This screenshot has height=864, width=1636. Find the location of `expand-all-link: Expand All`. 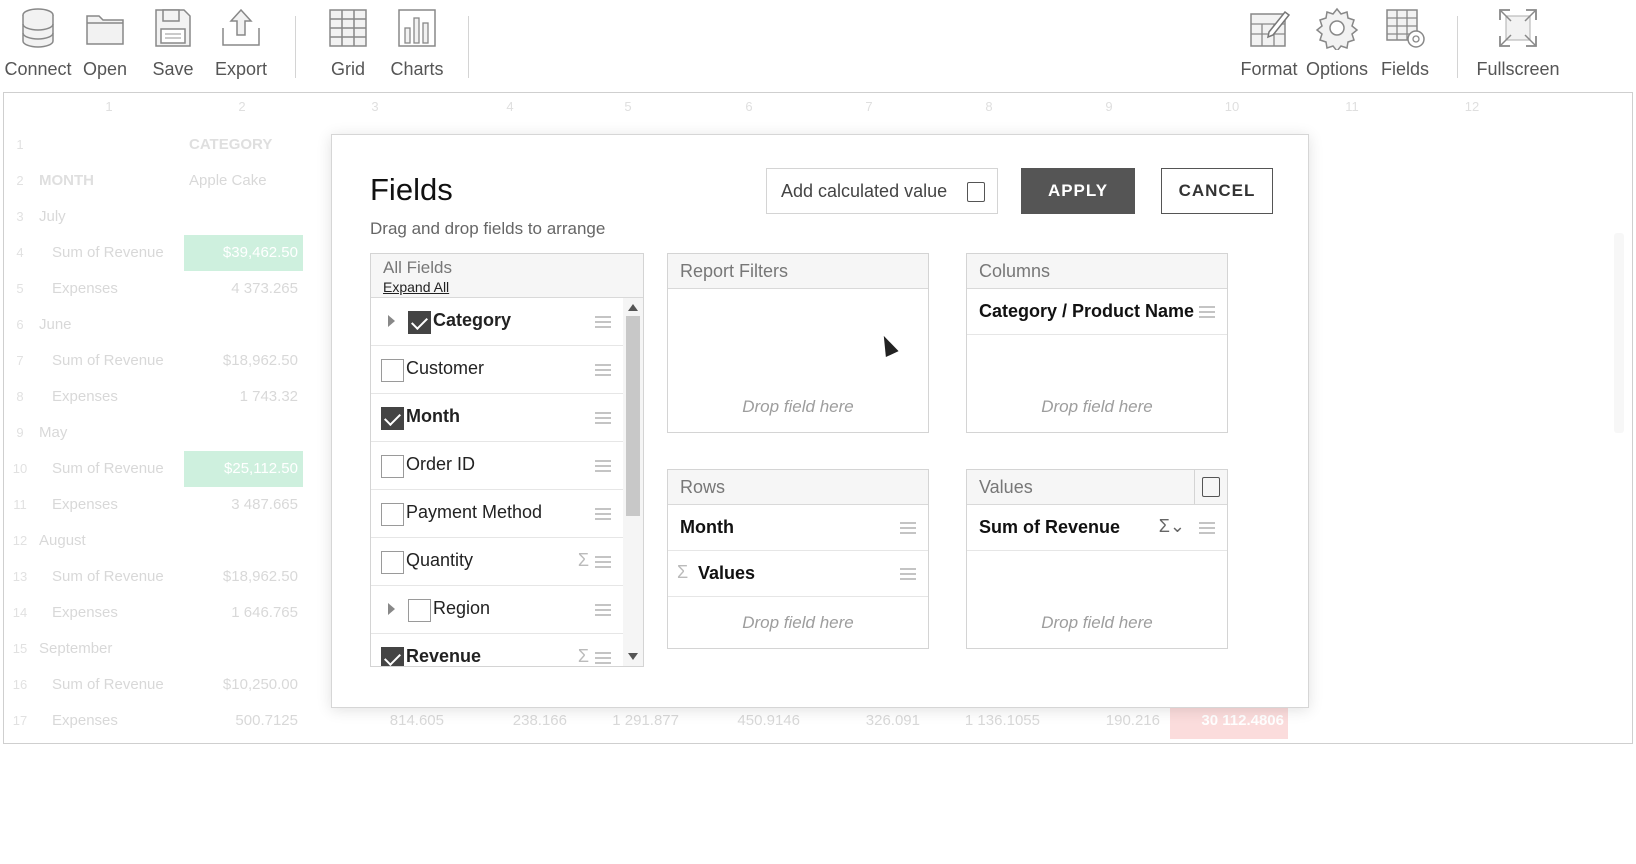

expand-all-link: Expand All is located at coordinates (416, 287).